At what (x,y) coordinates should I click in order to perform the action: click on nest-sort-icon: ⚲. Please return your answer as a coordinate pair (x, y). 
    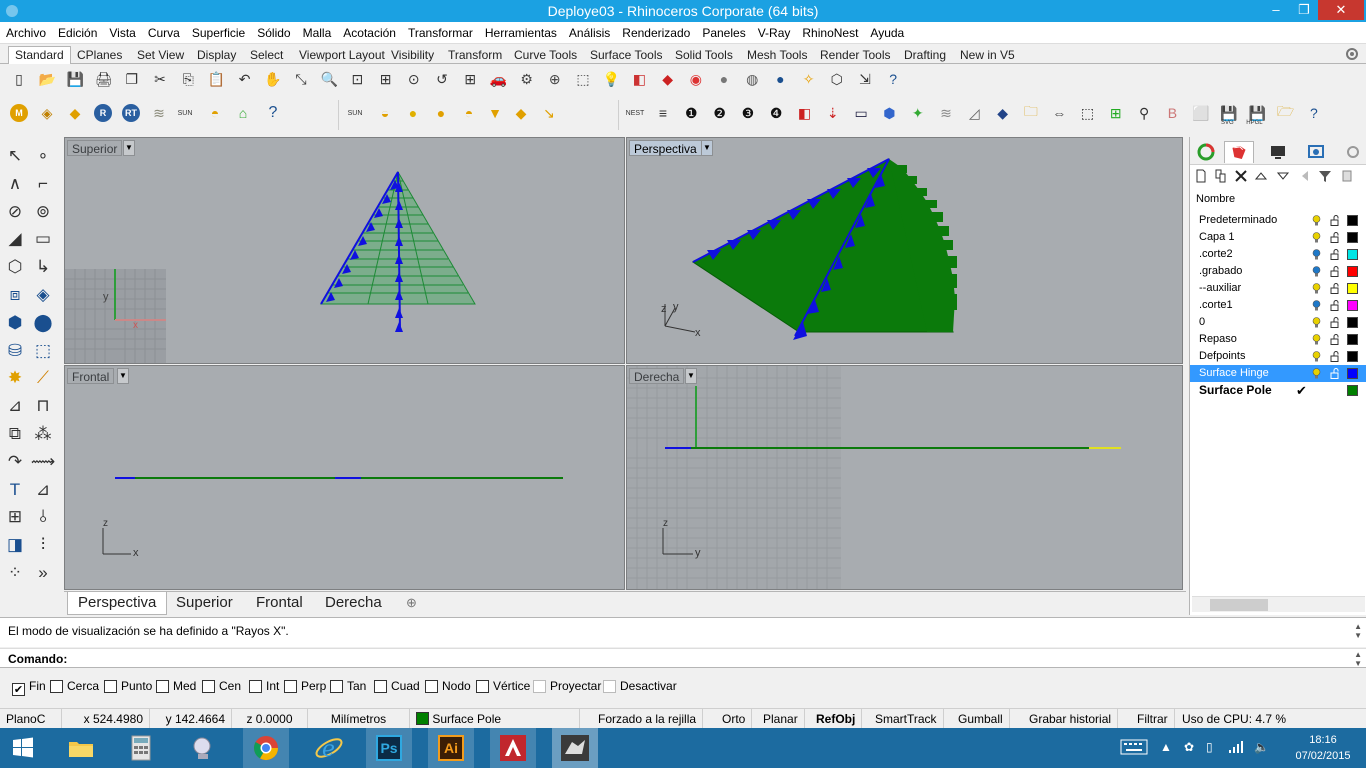
    Looking at the image, I should click on (1144, 113).